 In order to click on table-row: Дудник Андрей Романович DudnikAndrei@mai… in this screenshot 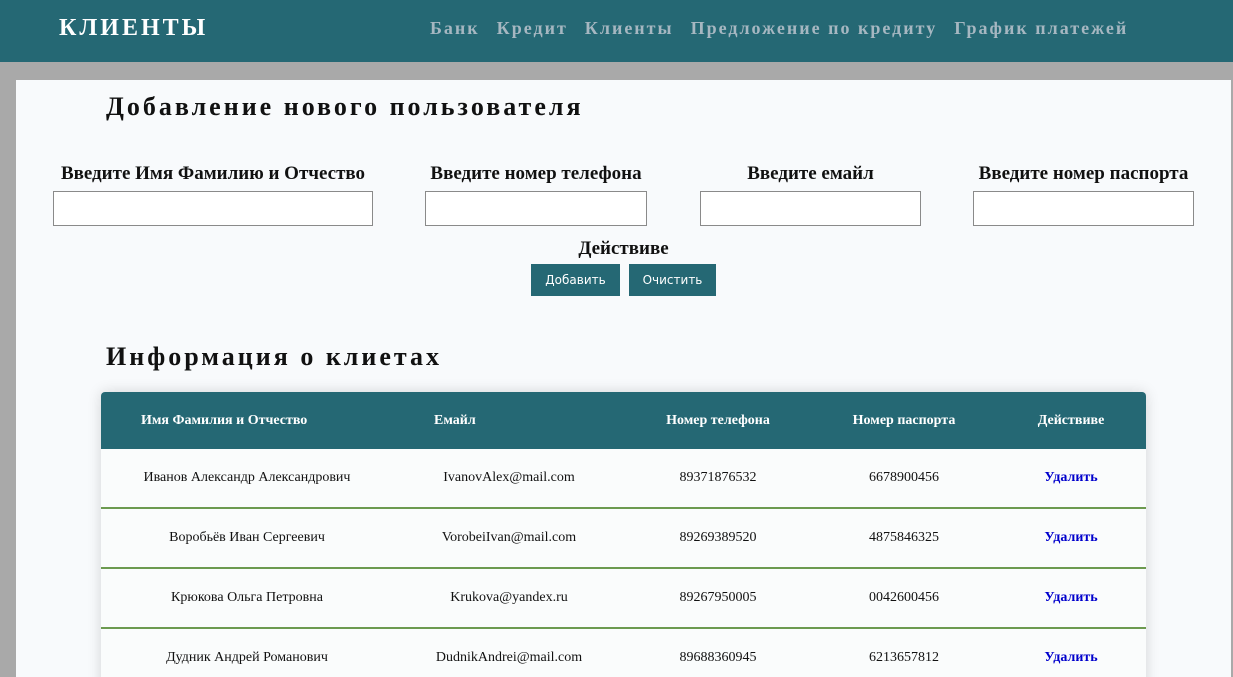, I will do `click(623, 653)`.